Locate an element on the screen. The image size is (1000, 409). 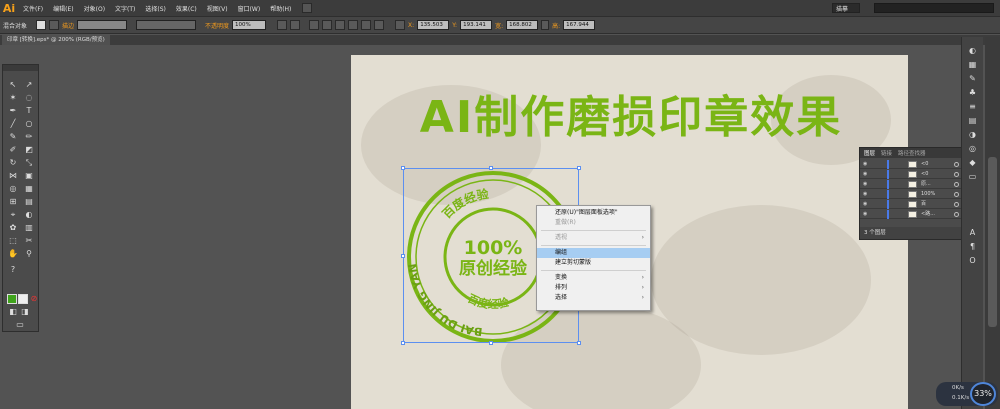
align-middle-button is located at coordinates (366, 25).